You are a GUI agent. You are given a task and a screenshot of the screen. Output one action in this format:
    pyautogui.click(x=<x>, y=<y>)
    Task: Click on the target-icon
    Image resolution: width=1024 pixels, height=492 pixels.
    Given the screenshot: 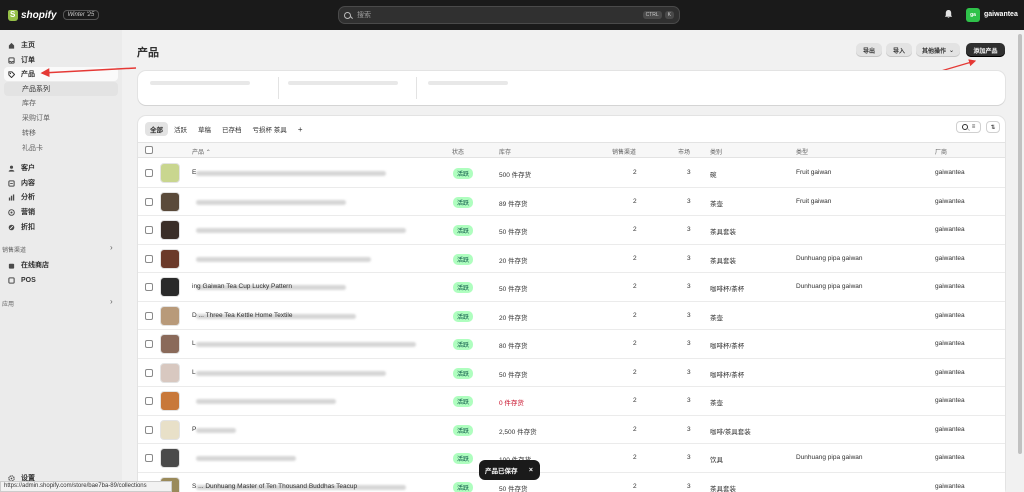 What is the action you would take?
    pyautogui.click(x=11, y=212)
    